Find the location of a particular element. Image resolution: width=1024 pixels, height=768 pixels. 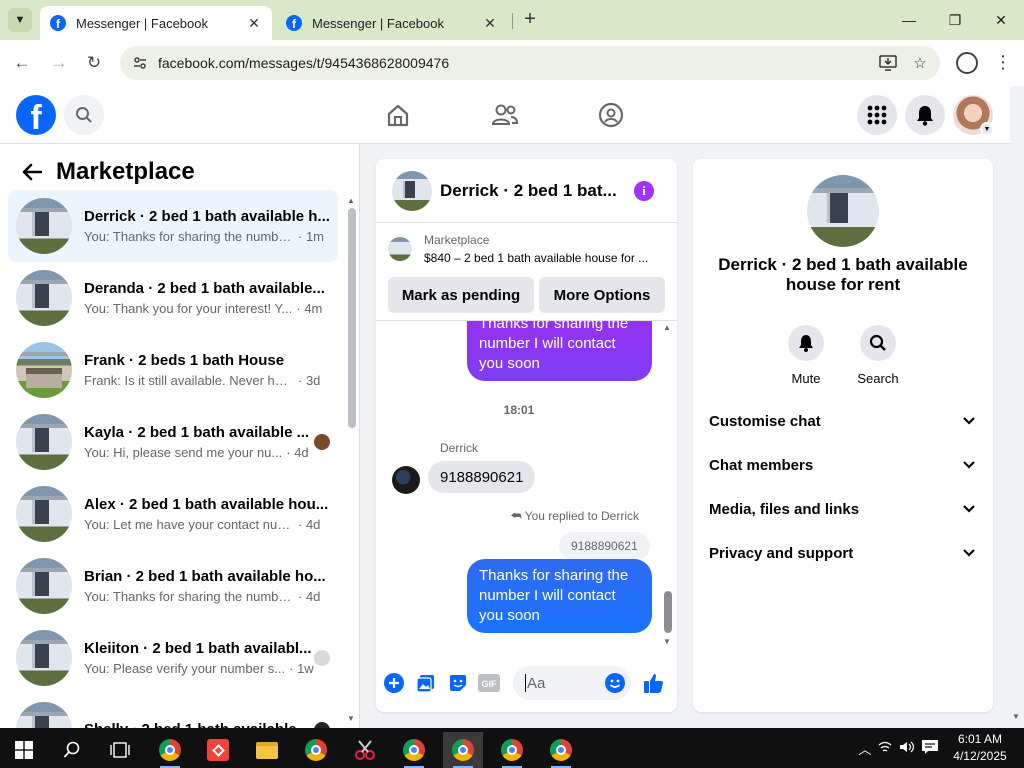

mark-as-pending-button: Mark as pending is located at coordinates (461, 295).